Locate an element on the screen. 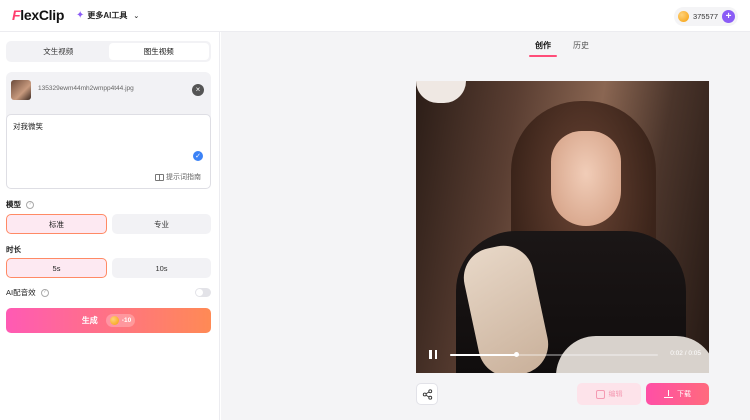 This screenshot has height=420, width=750. mode-tabs: 文生视频 图生视频 is located at coordinates (108, 51).